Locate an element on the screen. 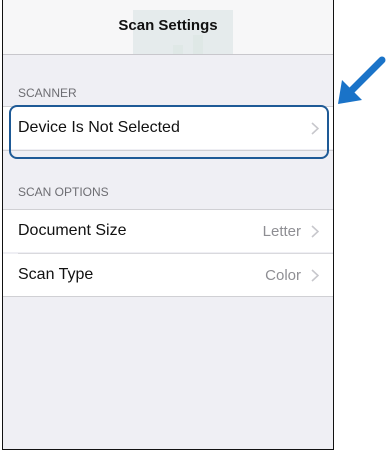 This screenshot has width=389, height=452. scanner-section-header: SCANNER is located at coordinates (47, 93).